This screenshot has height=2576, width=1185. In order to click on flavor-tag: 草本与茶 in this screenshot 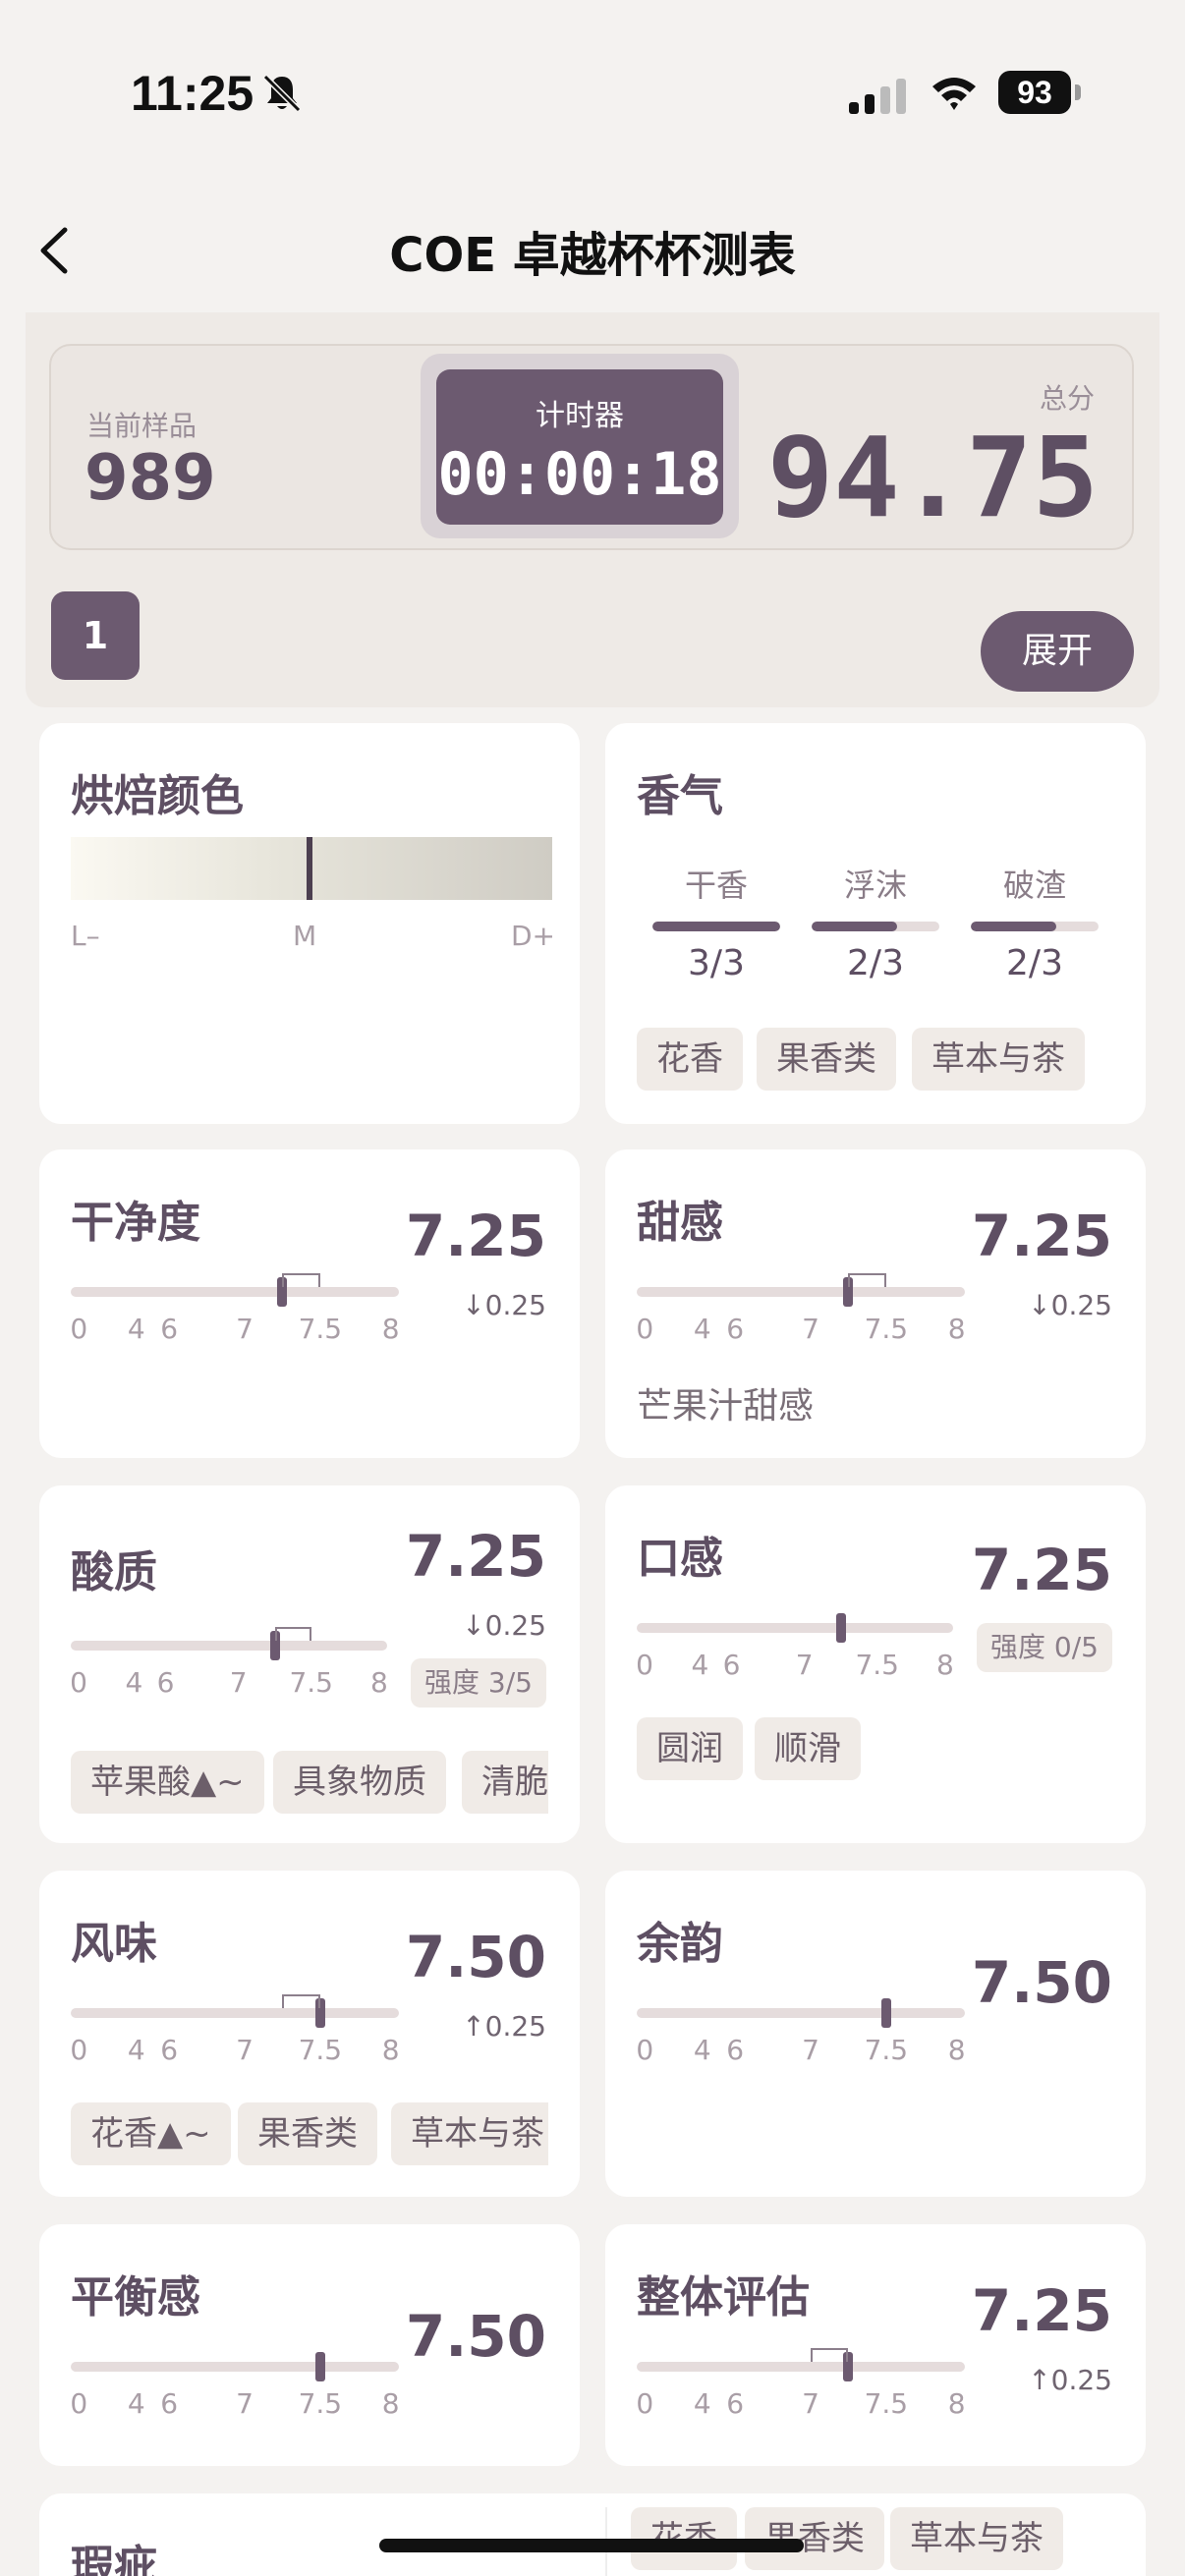, I will do `click(470, 2133)`.